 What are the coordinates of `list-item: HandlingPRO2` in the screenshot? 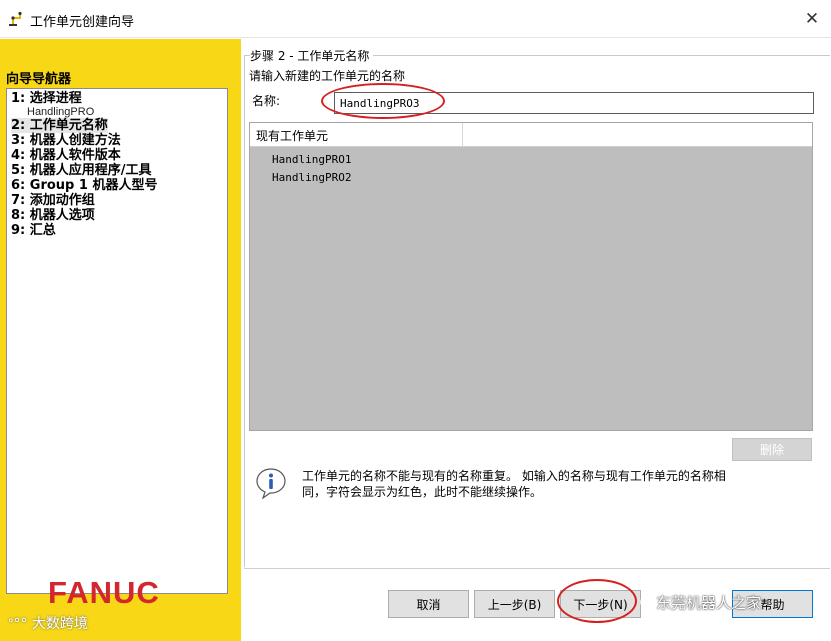 It's located at (311, 178).